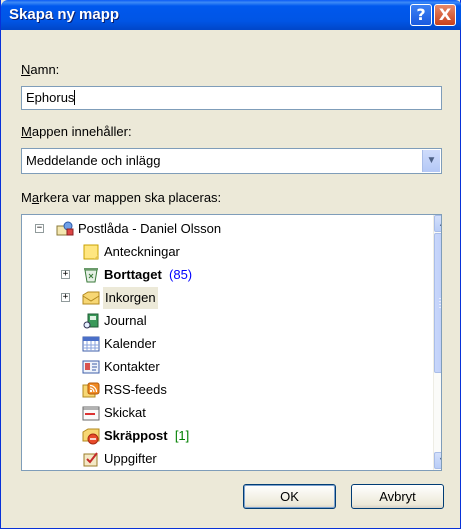 The height and width of the screenshot is (529, 461). What do you see at coordinates (289, 496) in the screenshot?
I see `ok-button: OK` at bounding box center [289, 496].